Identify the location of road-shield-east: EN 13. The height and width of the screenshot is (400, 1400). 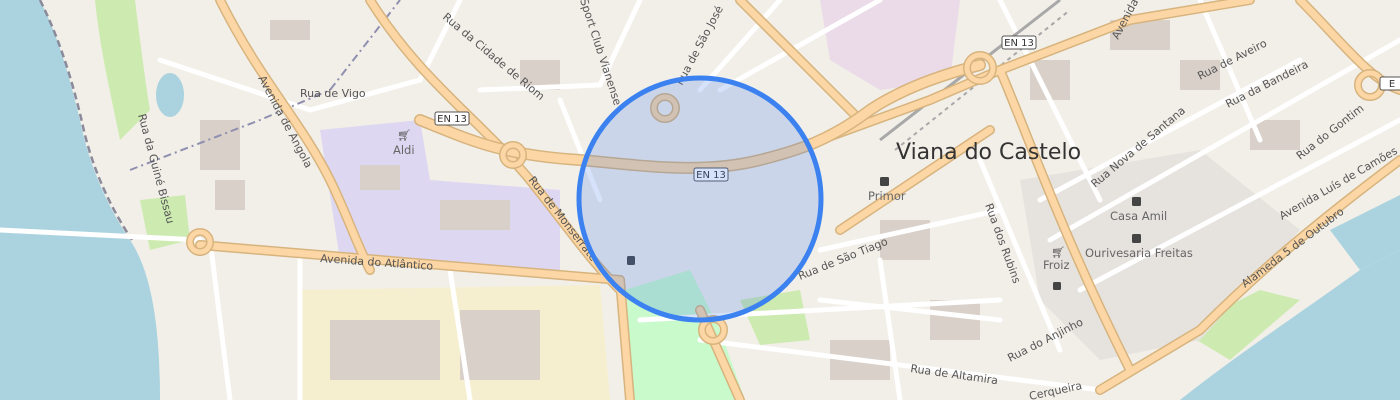
(1019, 42).